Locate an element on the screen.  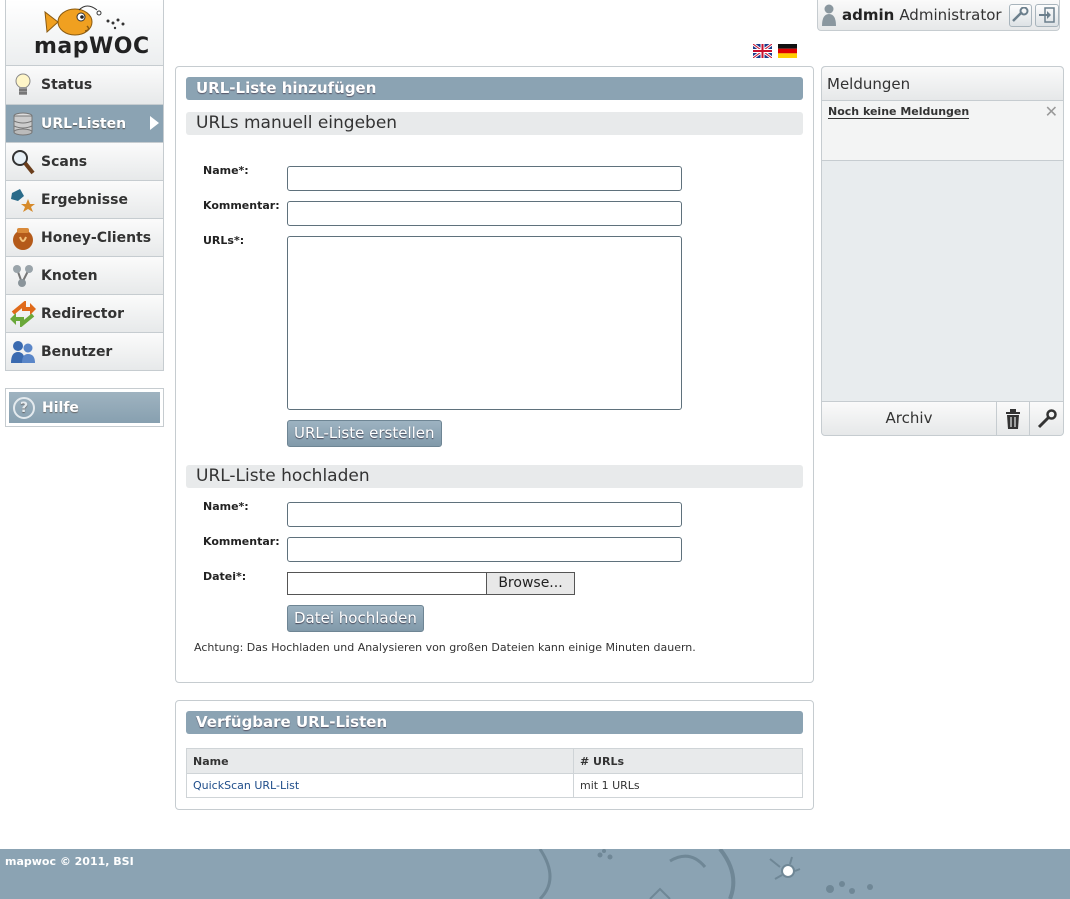
logout-icon is located at coordinates (1047, 15).